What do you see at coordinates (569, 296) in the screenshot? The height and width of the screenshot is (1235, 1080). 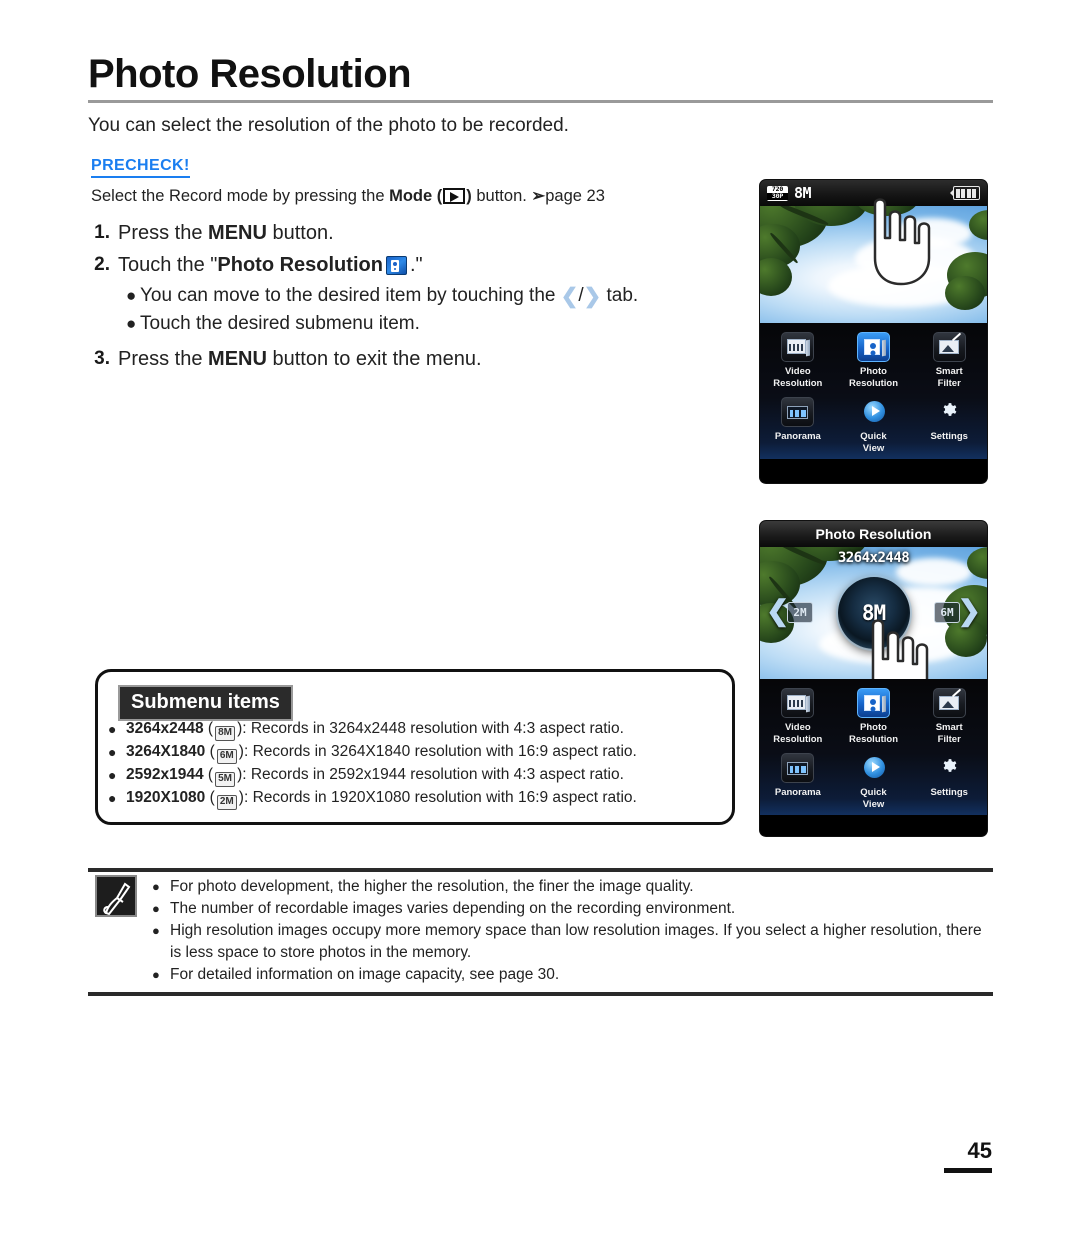 I see `chevron-left-icon: ❮` at bounding box center [569, 296].